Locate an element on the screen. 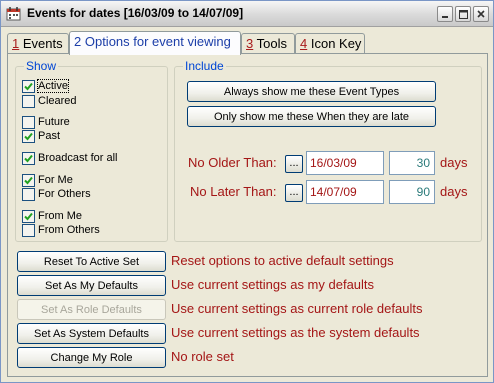 The width and height of the screenshot is (494, 383). checkbox-label: Future is located at coordinates (54, 122).